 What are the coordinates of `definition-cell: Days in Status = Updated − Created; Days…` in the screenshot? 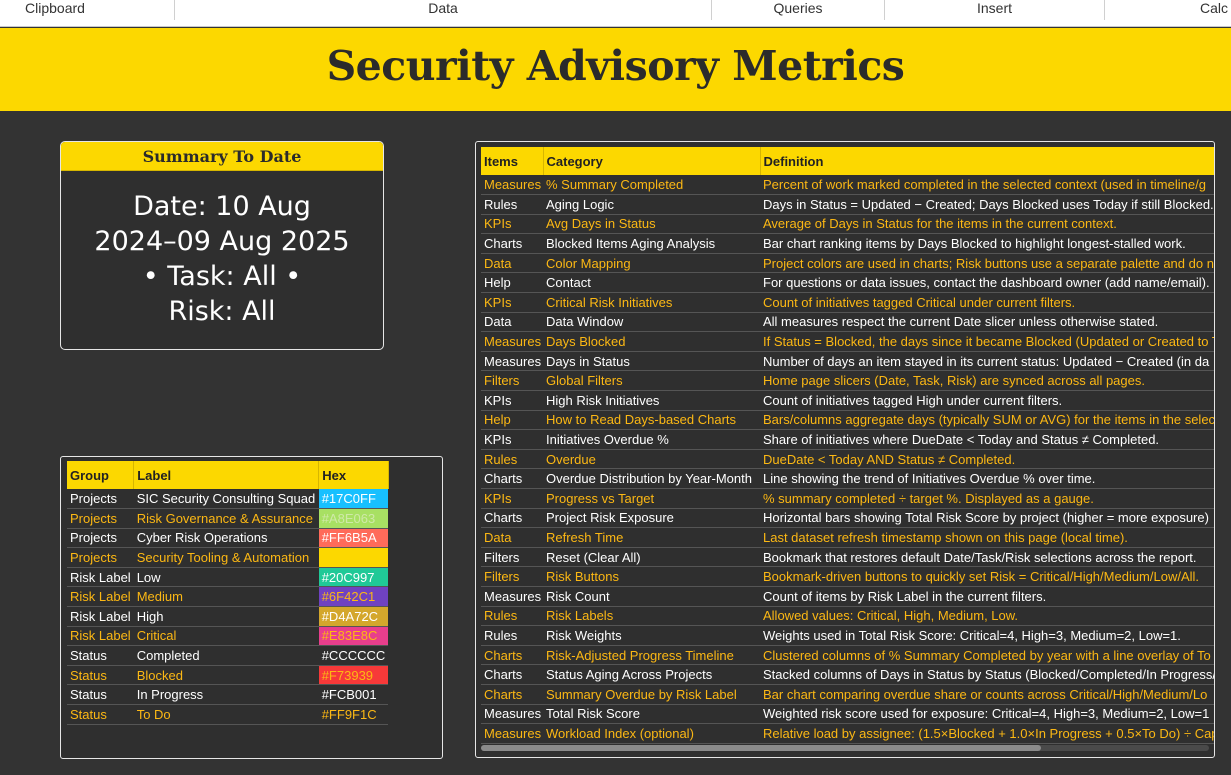 It's located at (987, 204).